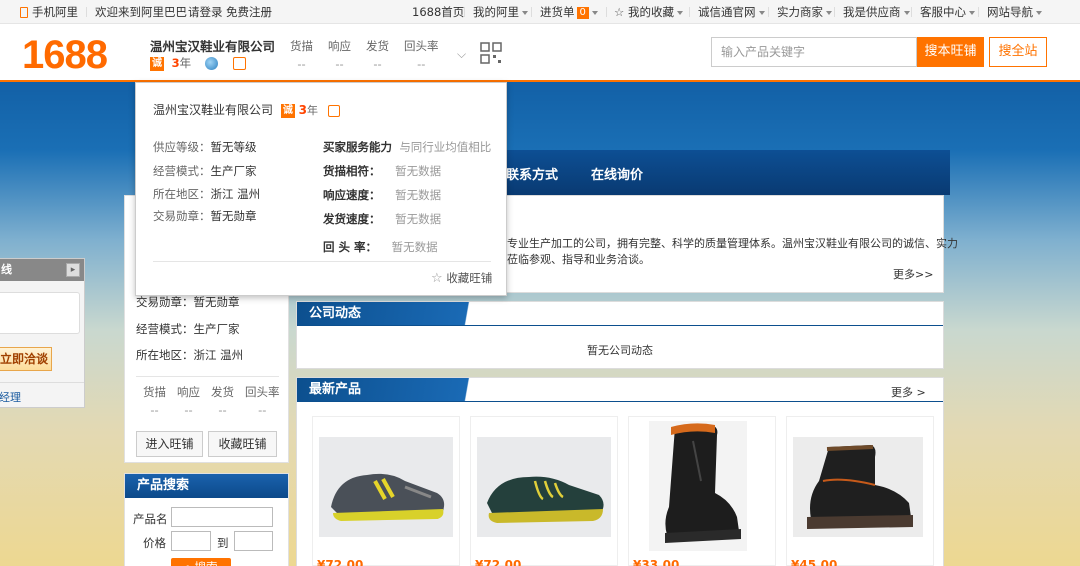 This screenshot has width=1080, height=566. What do you see at coordinates (908, 392) in the screenshot?
I see `products-more-link: 更多 >` at bounding box center [908, 392].